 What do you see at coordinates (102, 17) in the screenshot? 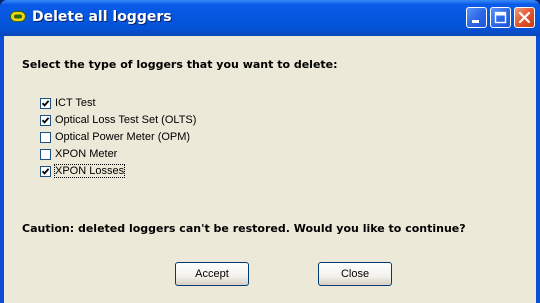
I see `window-title: Delete all loggers` at bounding box center [102, 17].